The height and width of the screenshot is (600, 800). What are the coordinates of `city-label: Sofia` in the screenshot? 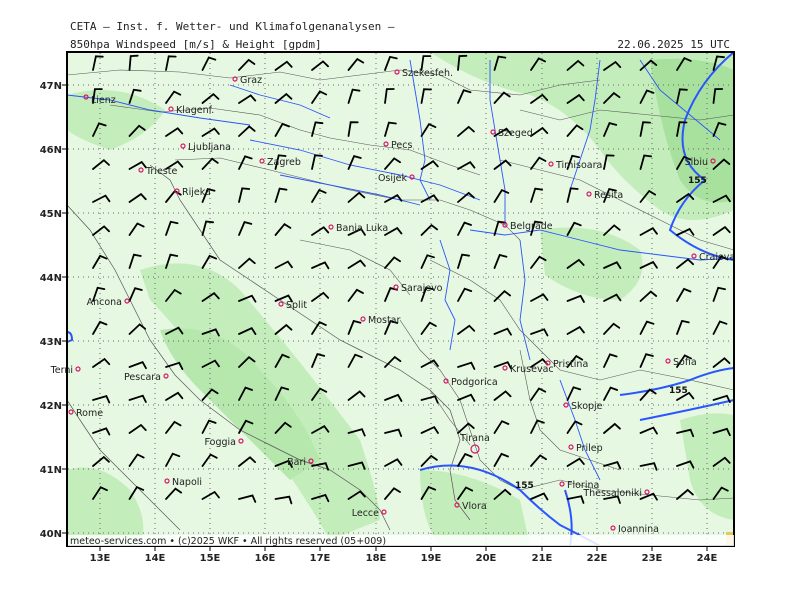 It's located at (685, 362).